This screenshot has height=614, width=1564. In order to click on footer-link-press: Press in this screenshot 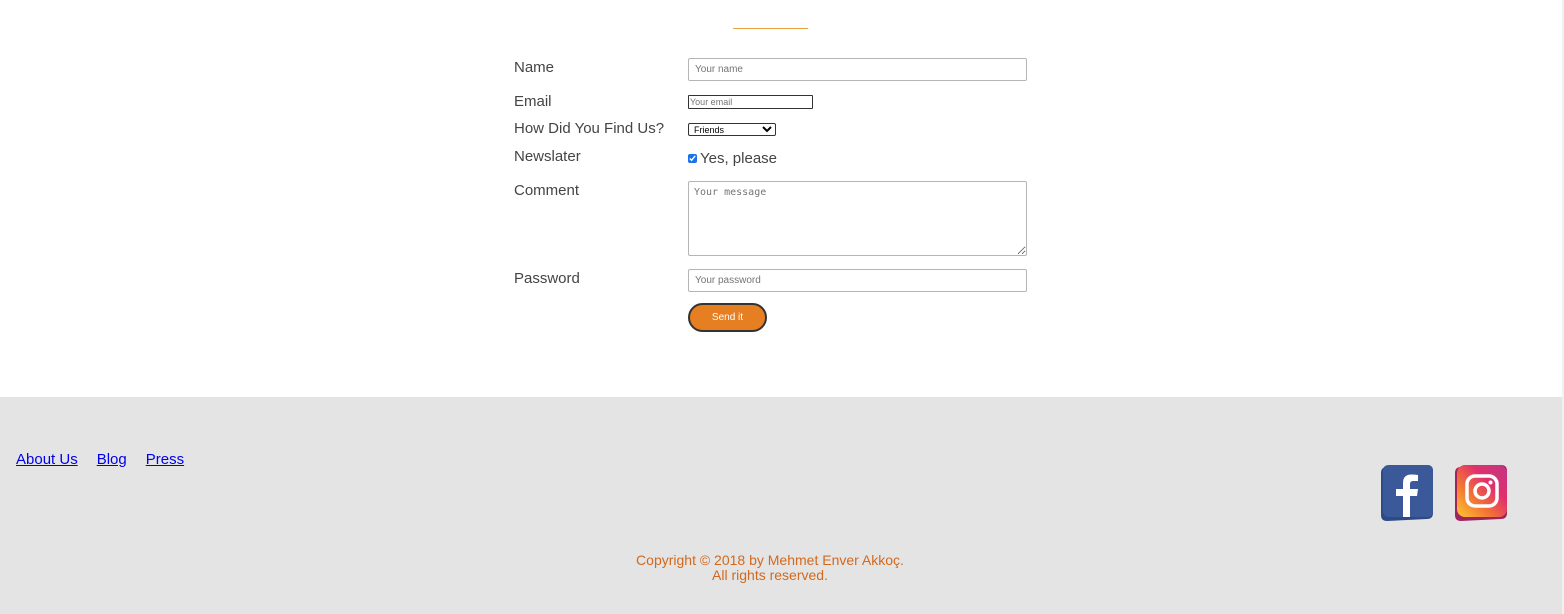, I will do `click(165, 459)`.